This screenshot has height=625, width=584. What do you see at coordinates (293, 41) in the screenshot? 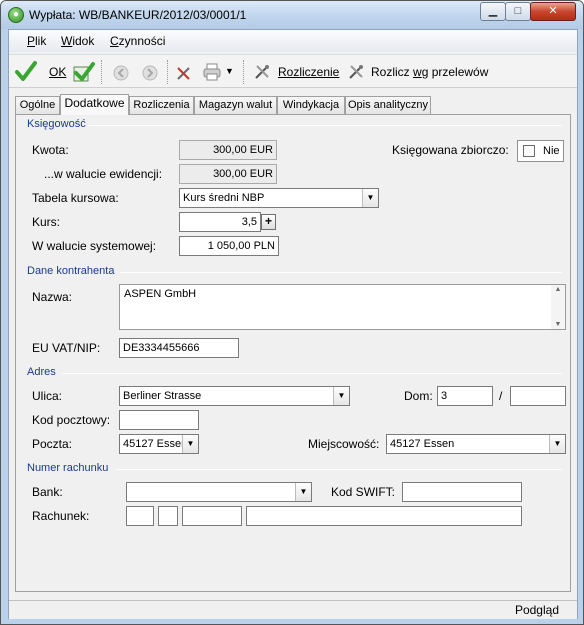
I see `menu-bar: Plik Widok Czynności` at bounding box center [293, 41].